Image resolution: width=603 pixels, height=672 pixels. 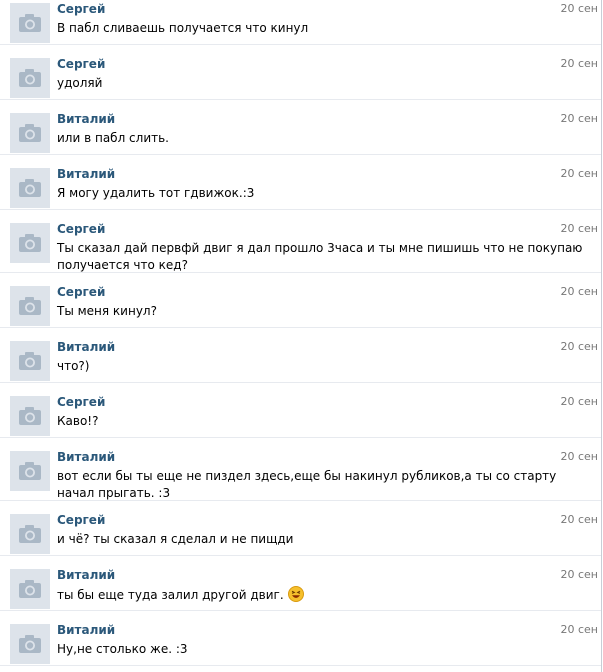 I want to click on message-item: Виталий 20 сен что?), so click(x=300, y=355).